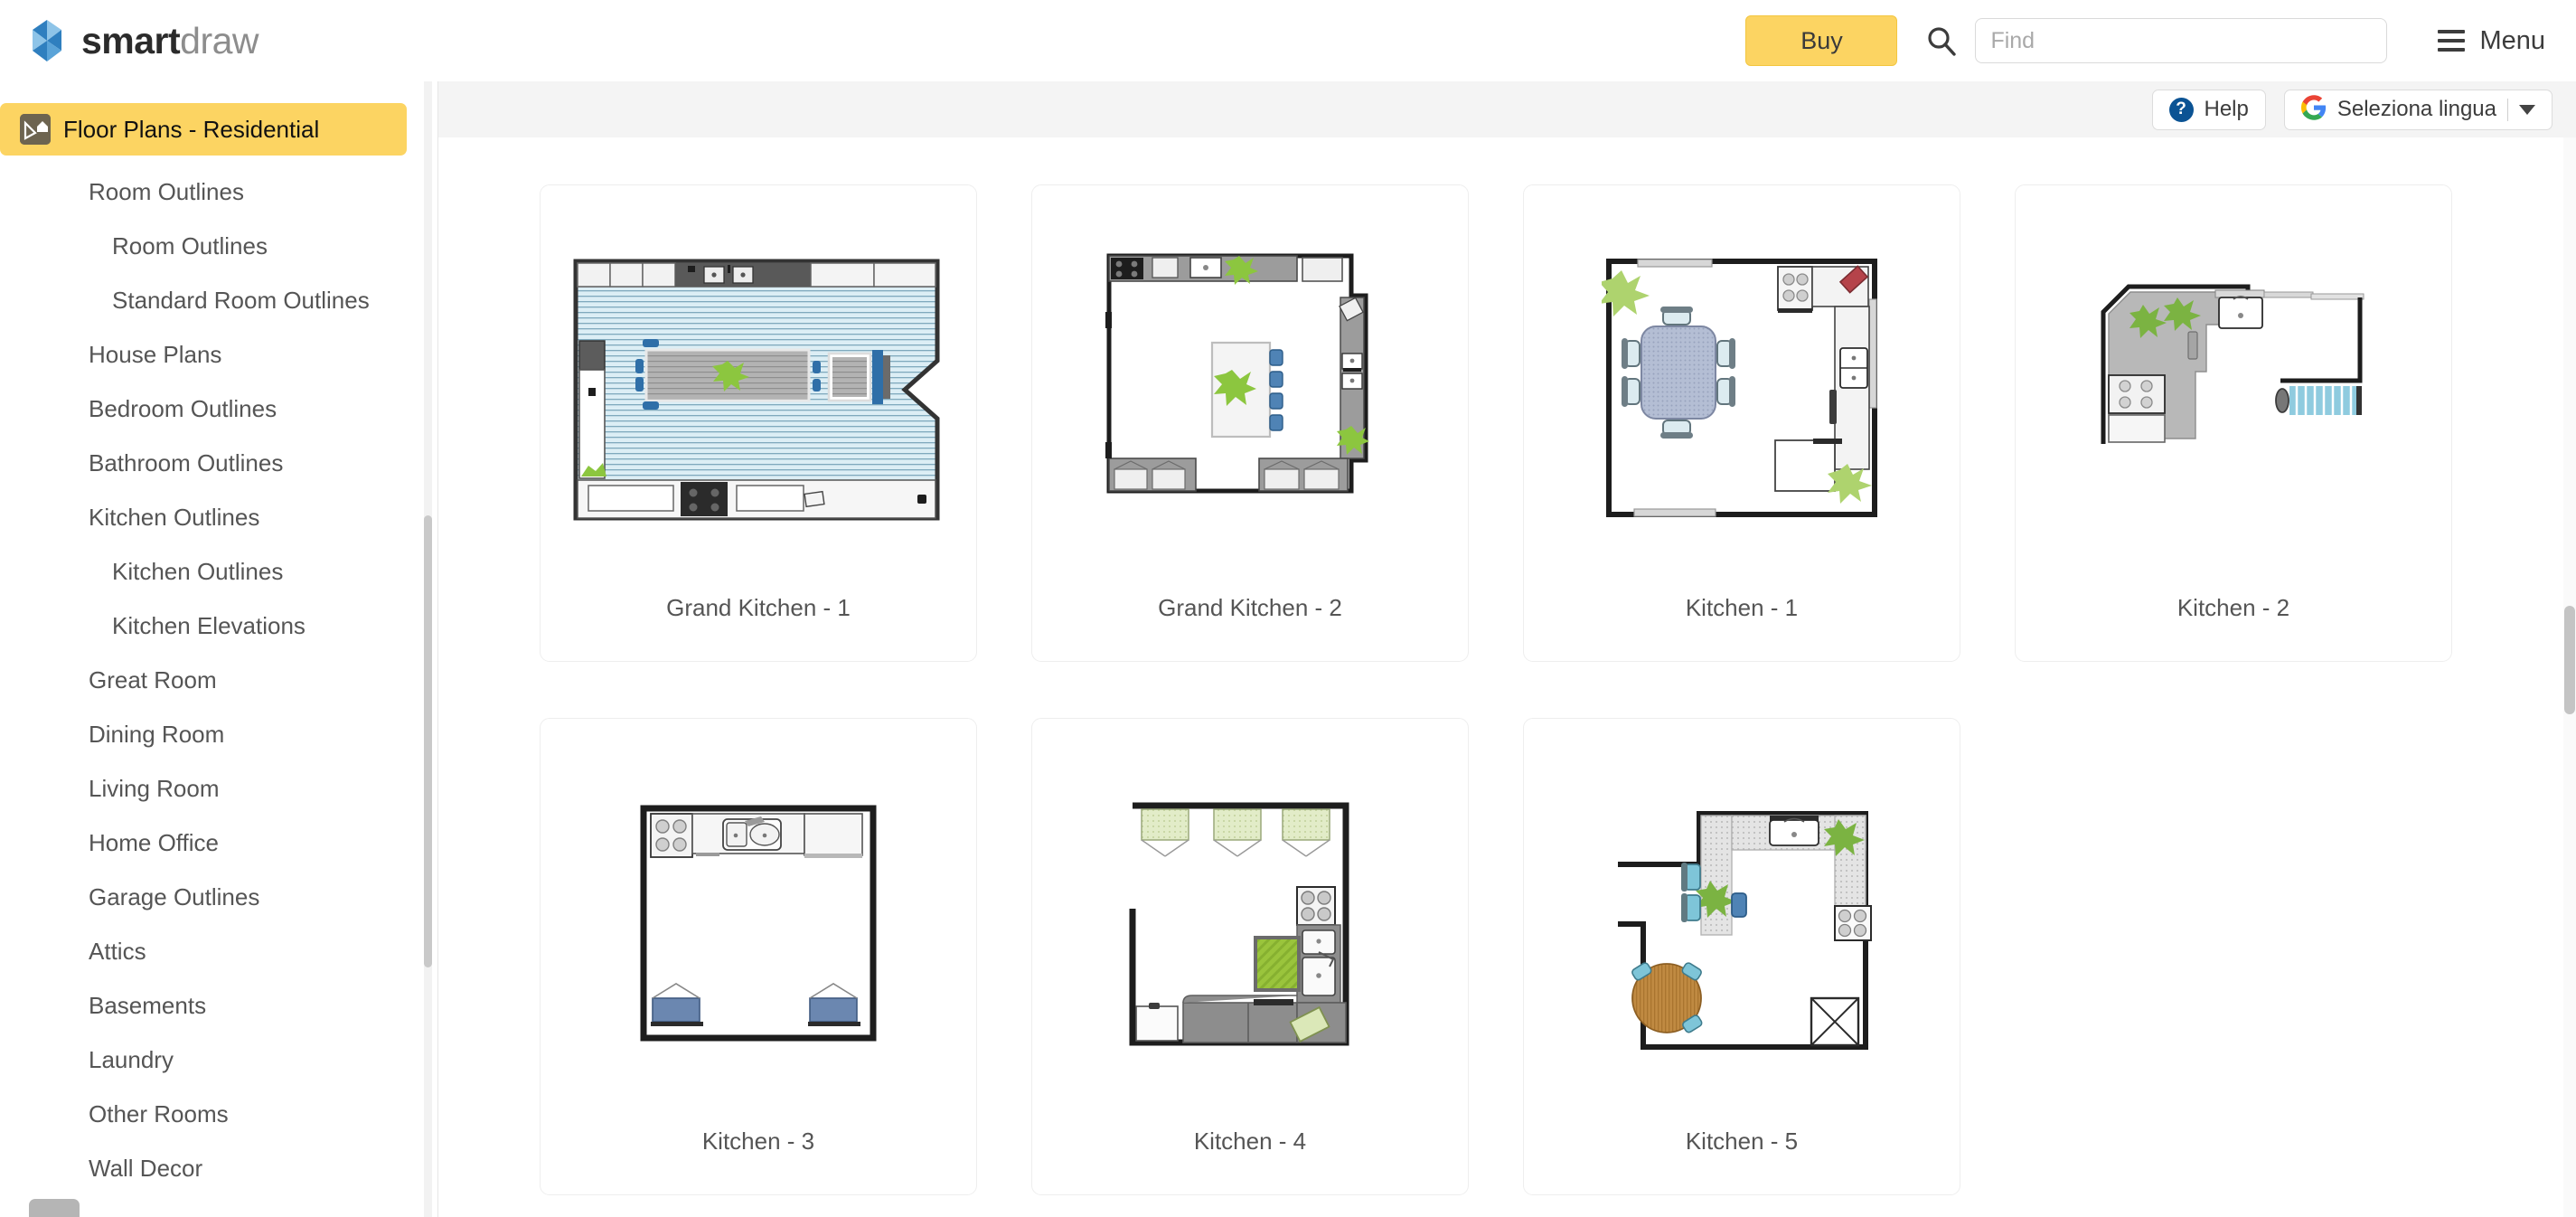 The image size is (2576, 1217). I want to click on sidebar-item-dining-room: Dining Room, so click(219, 734).